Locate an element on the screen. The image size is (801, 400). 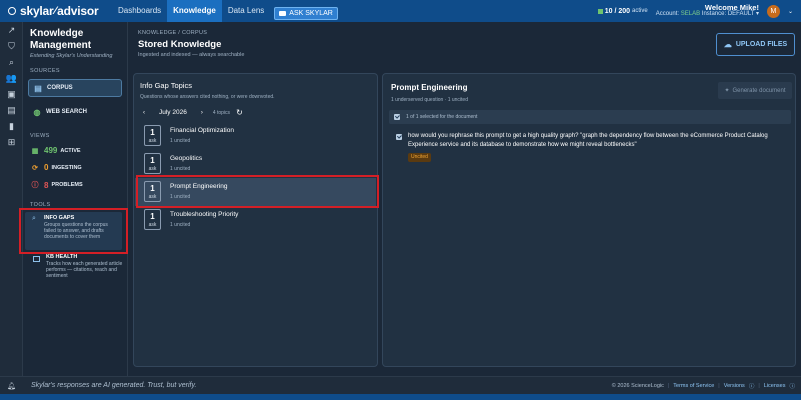
user-menu-chevron-icon: ⌄ is located at coordinates (790, 11).